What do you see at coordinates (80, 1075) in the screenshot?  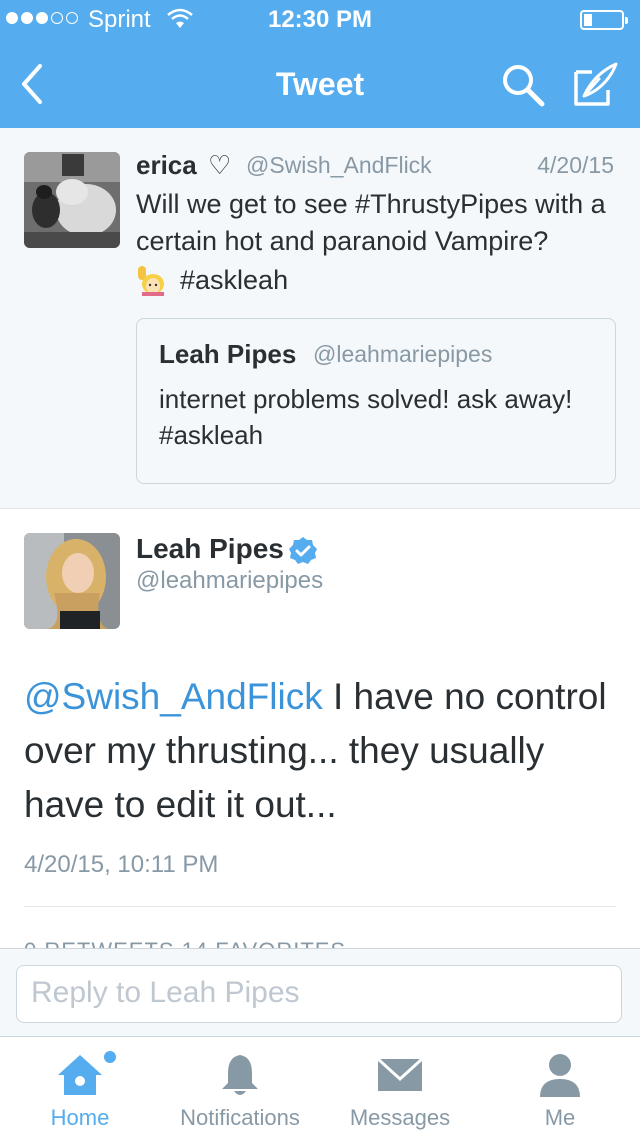 I see `home-icon` at bounding box center [80, 1075].